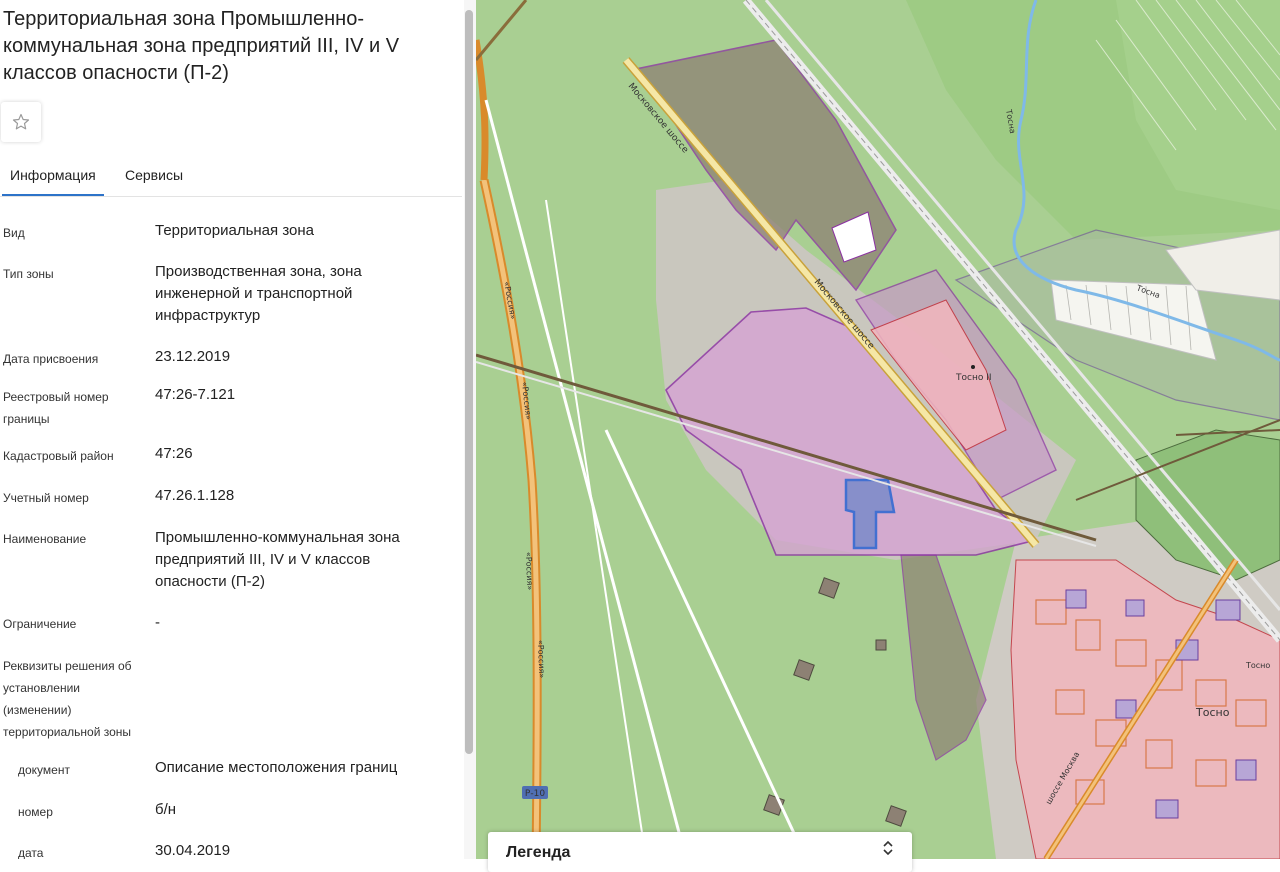 This screenshot has height=872, width=1280. What do you see at coordinates (154, 175) in the screenshot?
I see `tab-services: Сервисы` at bounding box center [154, 175].